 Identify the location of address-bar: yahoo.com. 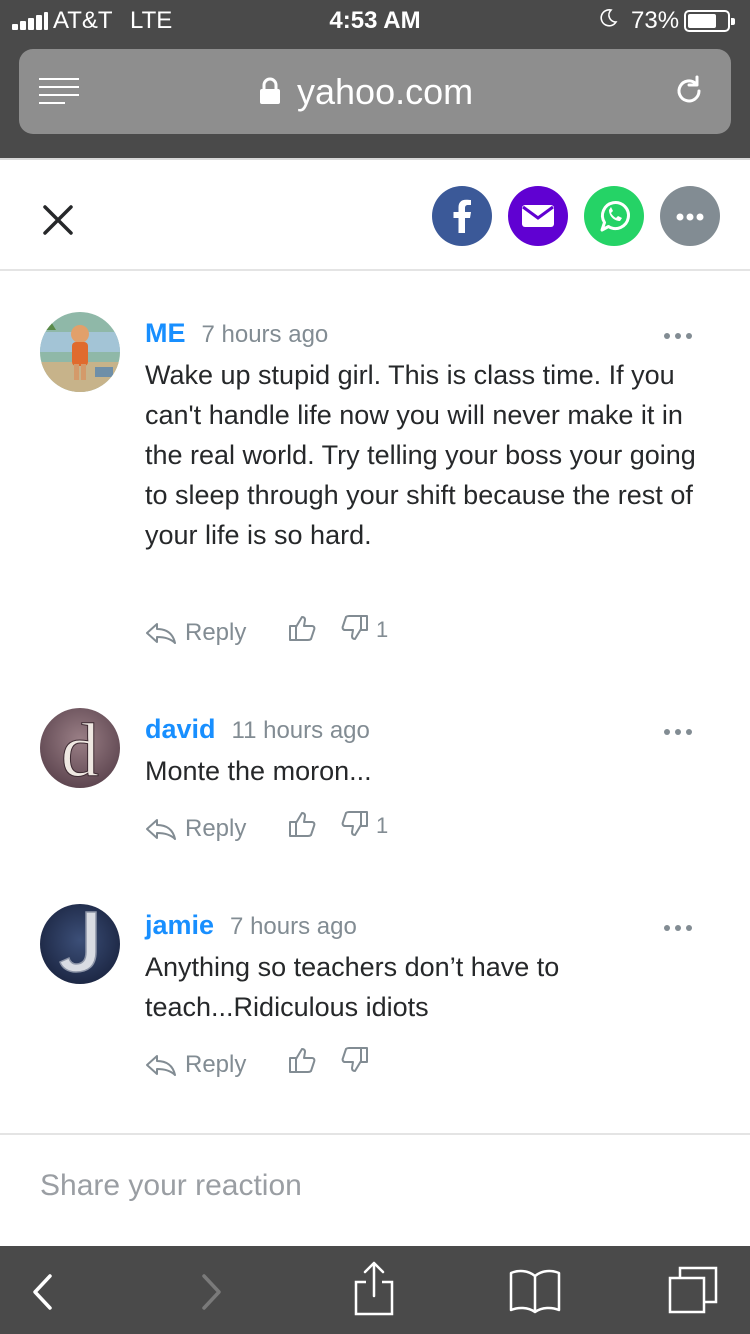
(375, 91).